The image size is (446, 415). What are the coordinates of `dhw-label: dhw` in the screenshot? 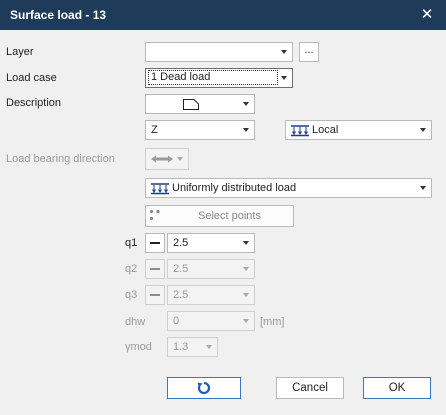 It's located at (135, 322).